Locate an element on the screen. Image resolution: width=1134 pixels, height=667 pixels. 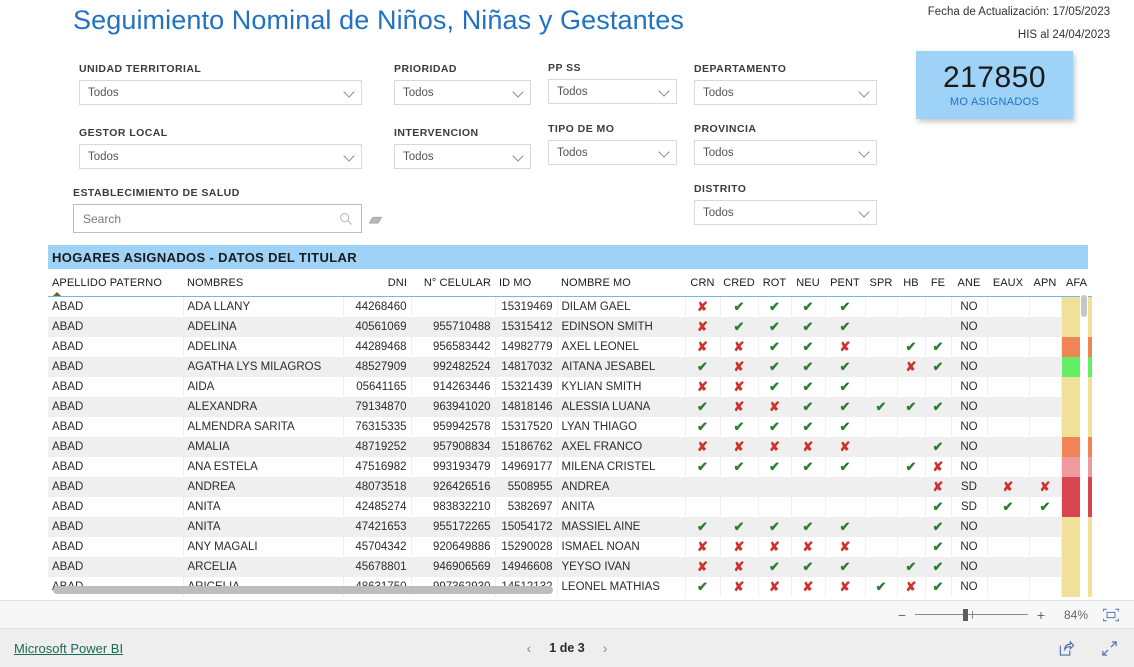
cell-nombre-mo: AXEL FRANCO is located at coordinates (621, 447).